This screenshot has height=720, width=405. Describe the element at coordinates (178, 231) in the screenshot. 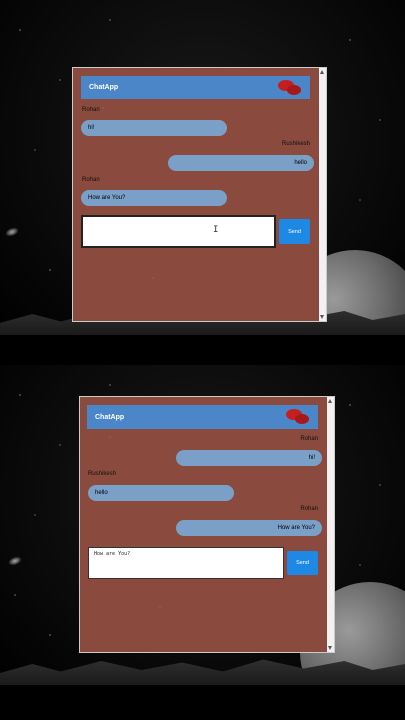

I see `message-input` at that location.